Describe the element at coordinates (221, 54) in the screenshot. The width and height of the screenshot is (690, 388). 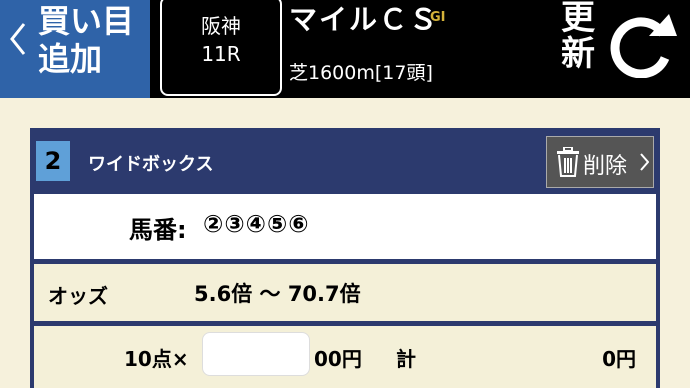
I see `race-number: 11R` at that location.